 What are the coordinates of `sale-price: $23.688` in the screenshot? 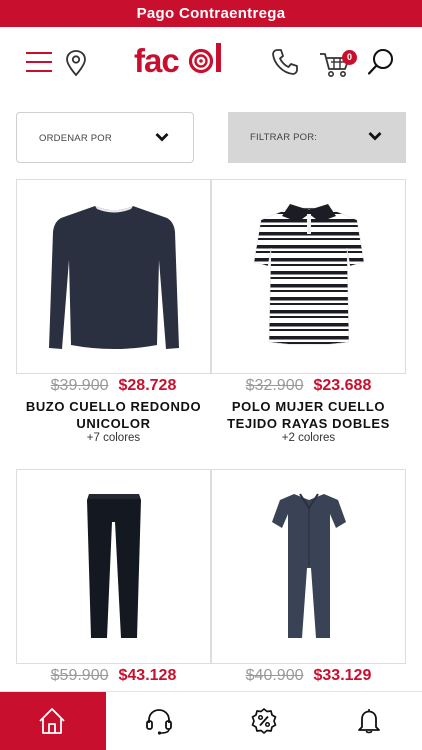 It's located at (342, 385).